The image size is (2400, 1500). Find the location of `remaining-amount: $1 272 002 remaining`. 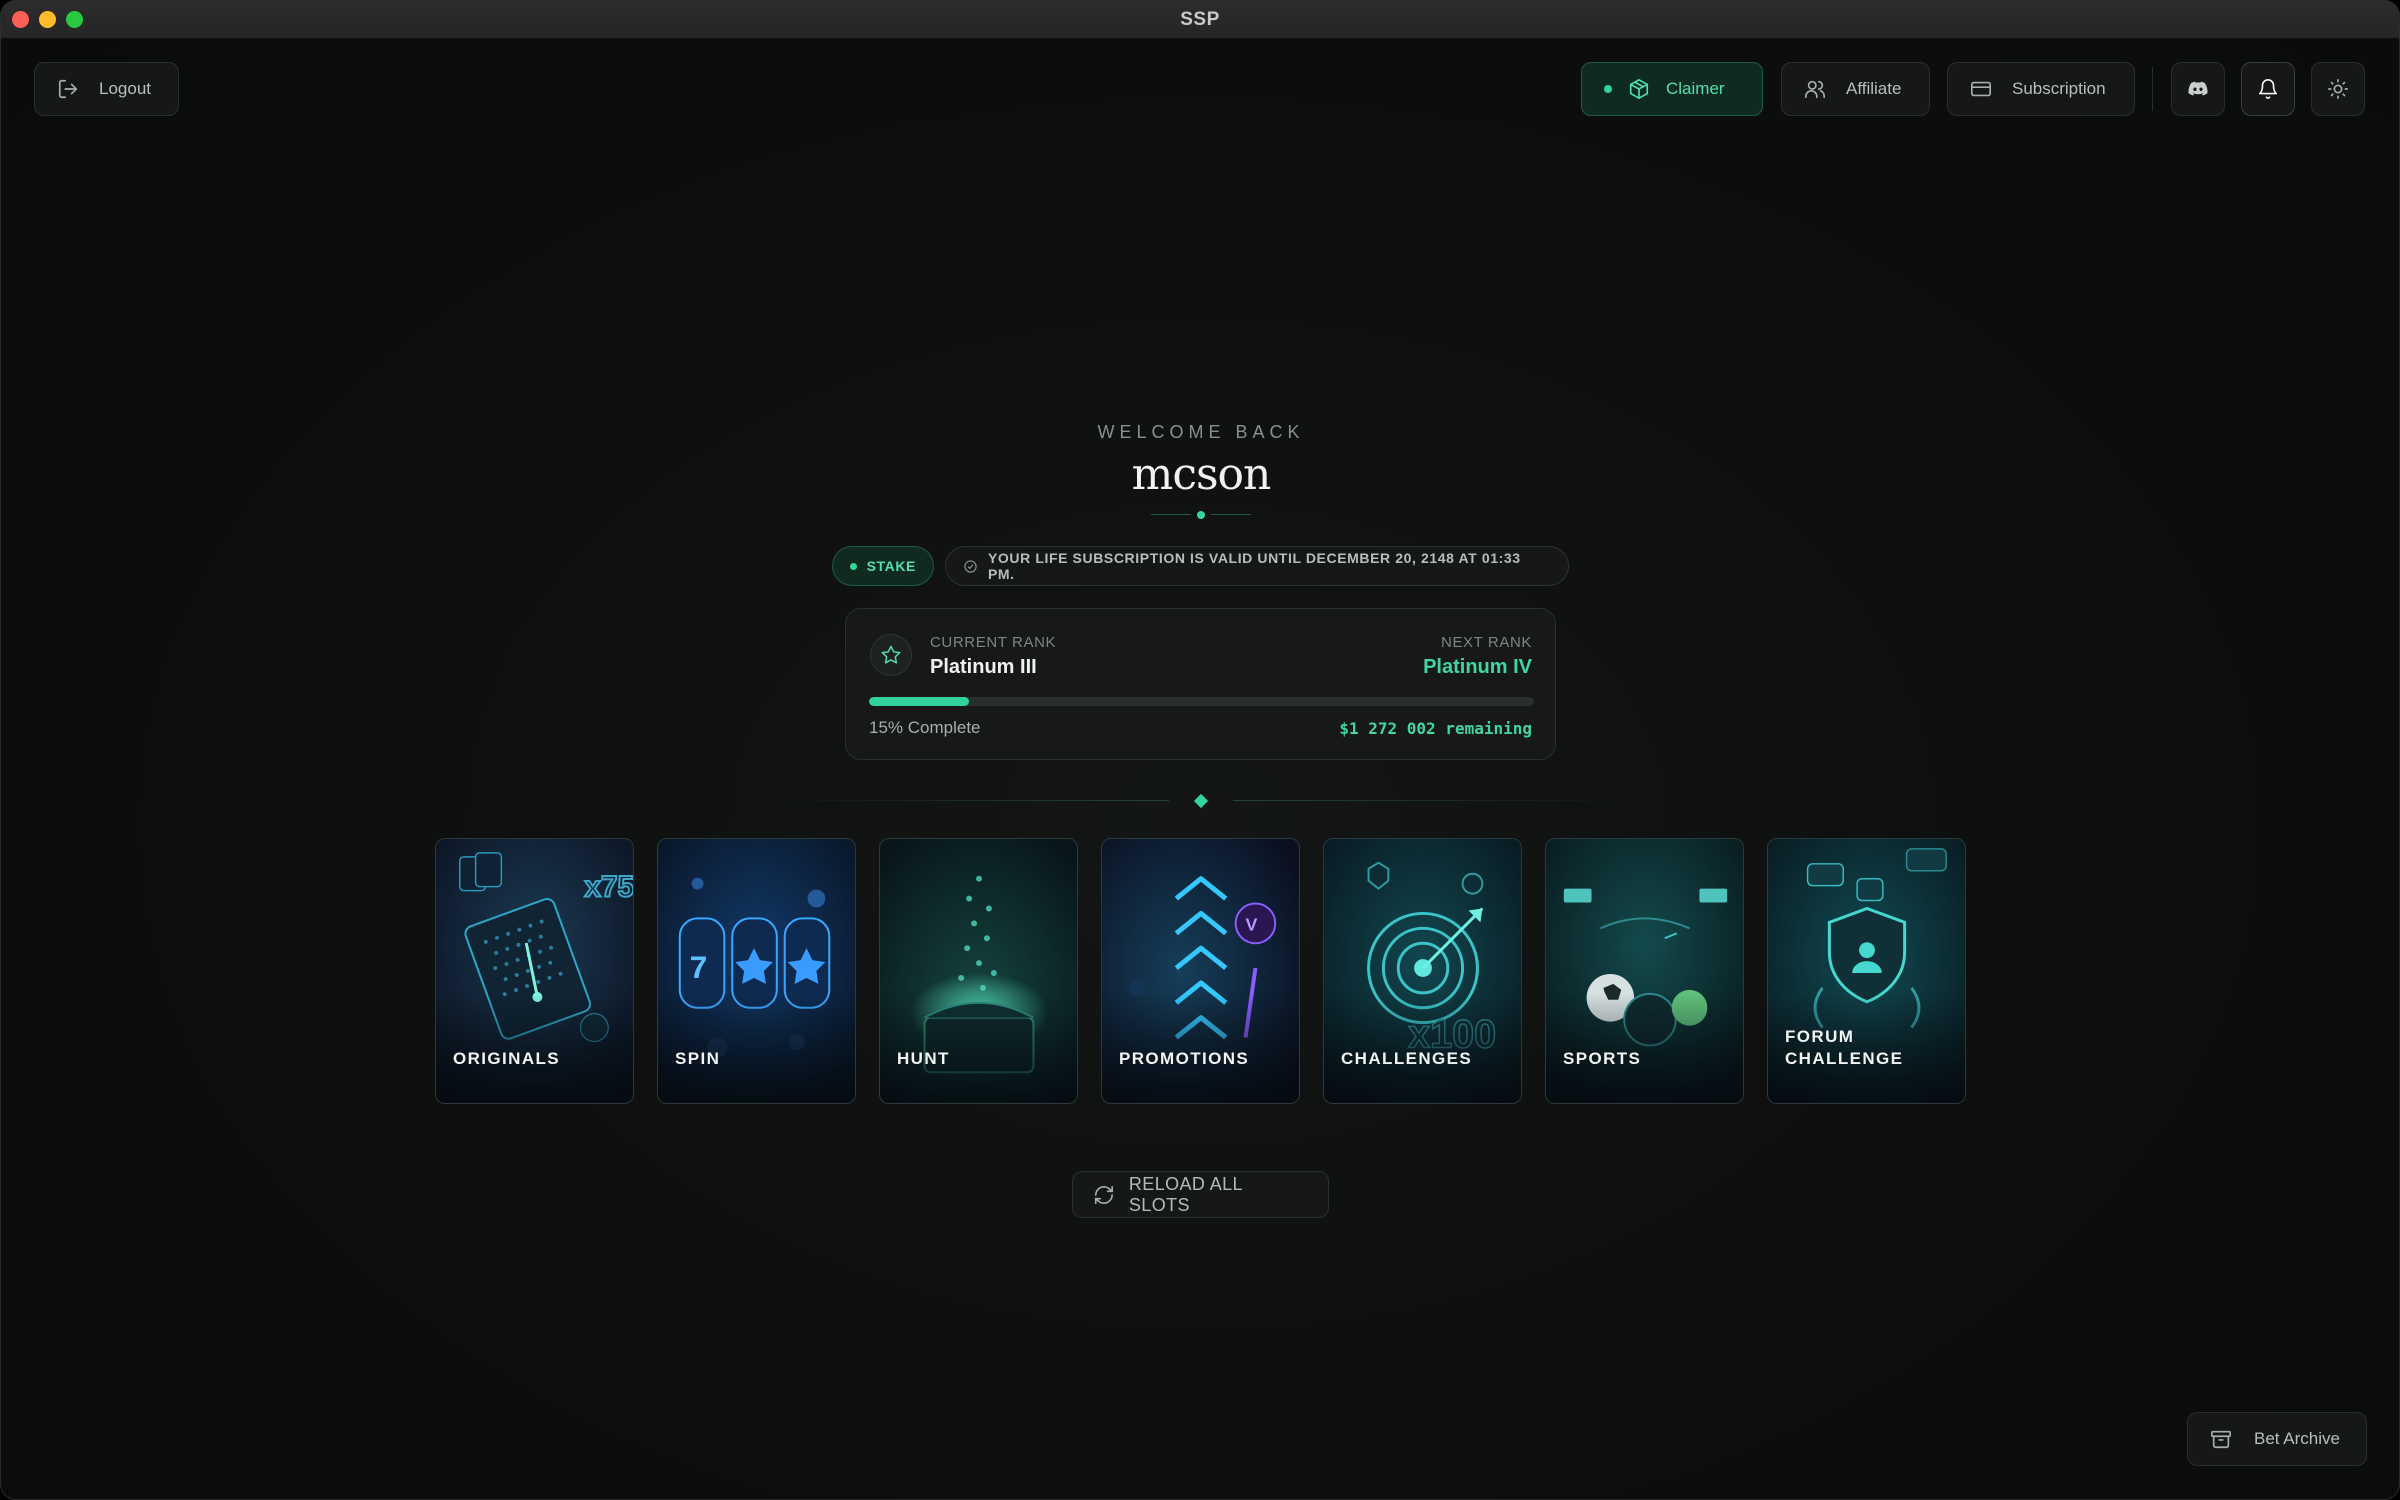

remaining-amount: $1 272 002 remaining is located at coordinates (1435, 728).